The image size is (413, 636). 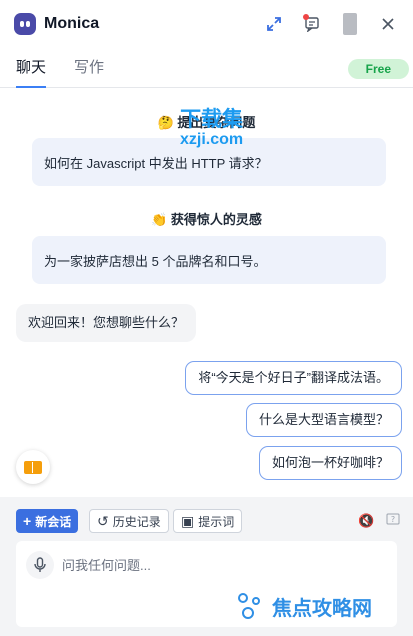 What do you see at coordinates (155, 261) in the screenshot?
I see `prompt-card-text: 为一家披萨店想出 5 个品牌名和口号。` at bounding box center [155, 261].